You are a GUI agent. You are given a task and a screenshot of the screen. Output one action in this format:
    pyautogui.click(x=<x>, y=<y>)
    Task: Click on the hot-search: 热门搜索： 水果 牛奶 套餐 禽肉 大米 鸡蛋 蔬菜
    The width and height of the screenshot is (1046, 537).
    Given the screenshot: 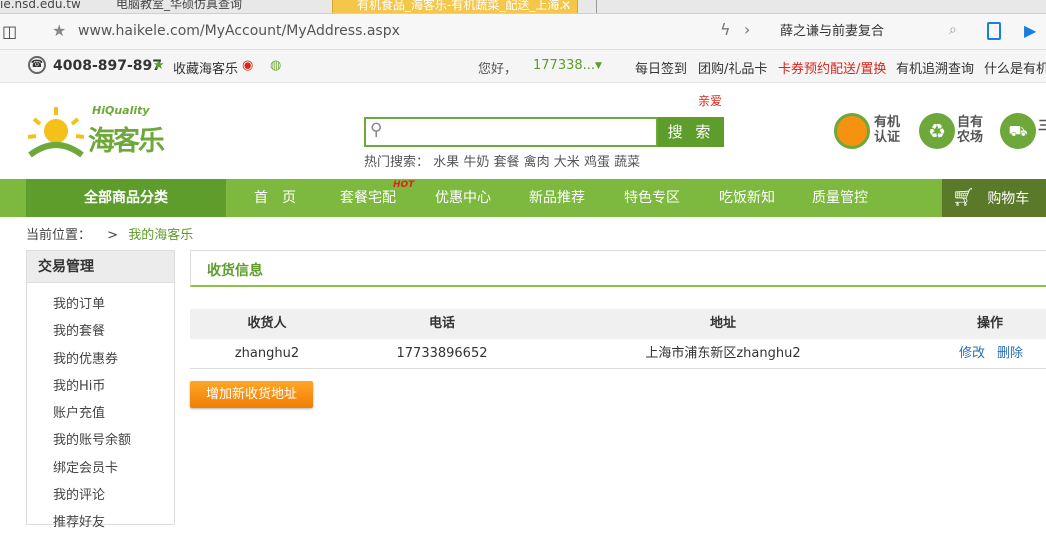 What is the action you would take?
    pyautogui.click(x=502, y=160)
    